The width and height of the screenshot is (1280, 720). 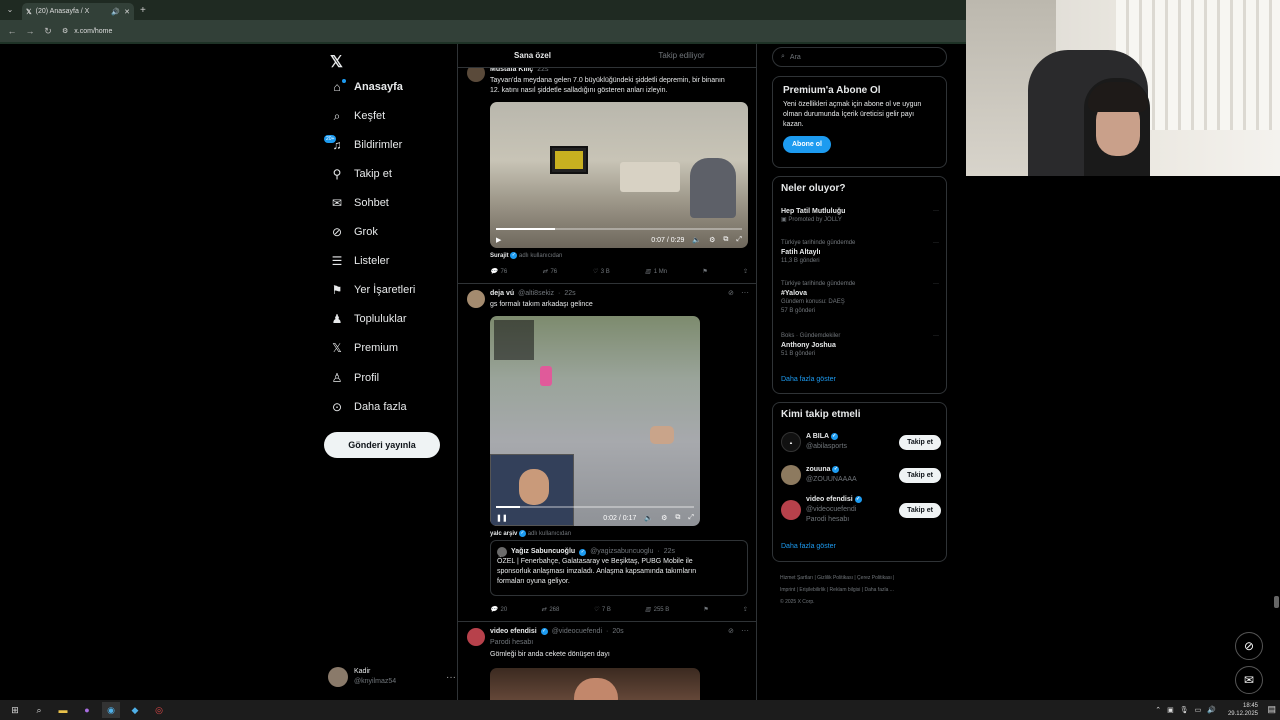 I want to click on repost-attribution: yalc arşiv ✓ adlı kullanıcıdan, so click(x=530, y=533).